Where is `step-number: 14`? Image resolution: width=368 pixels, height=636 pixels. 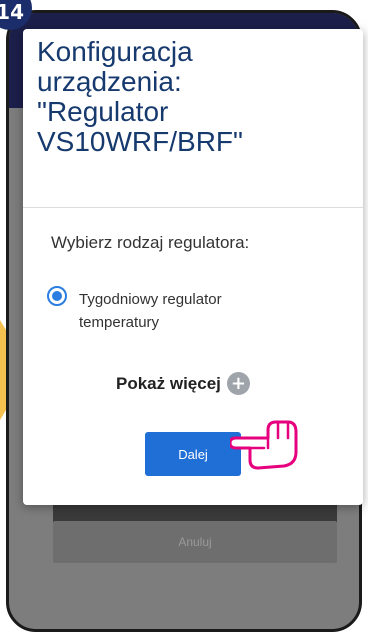 step-number: 14 is located at coordinates (12, 12).